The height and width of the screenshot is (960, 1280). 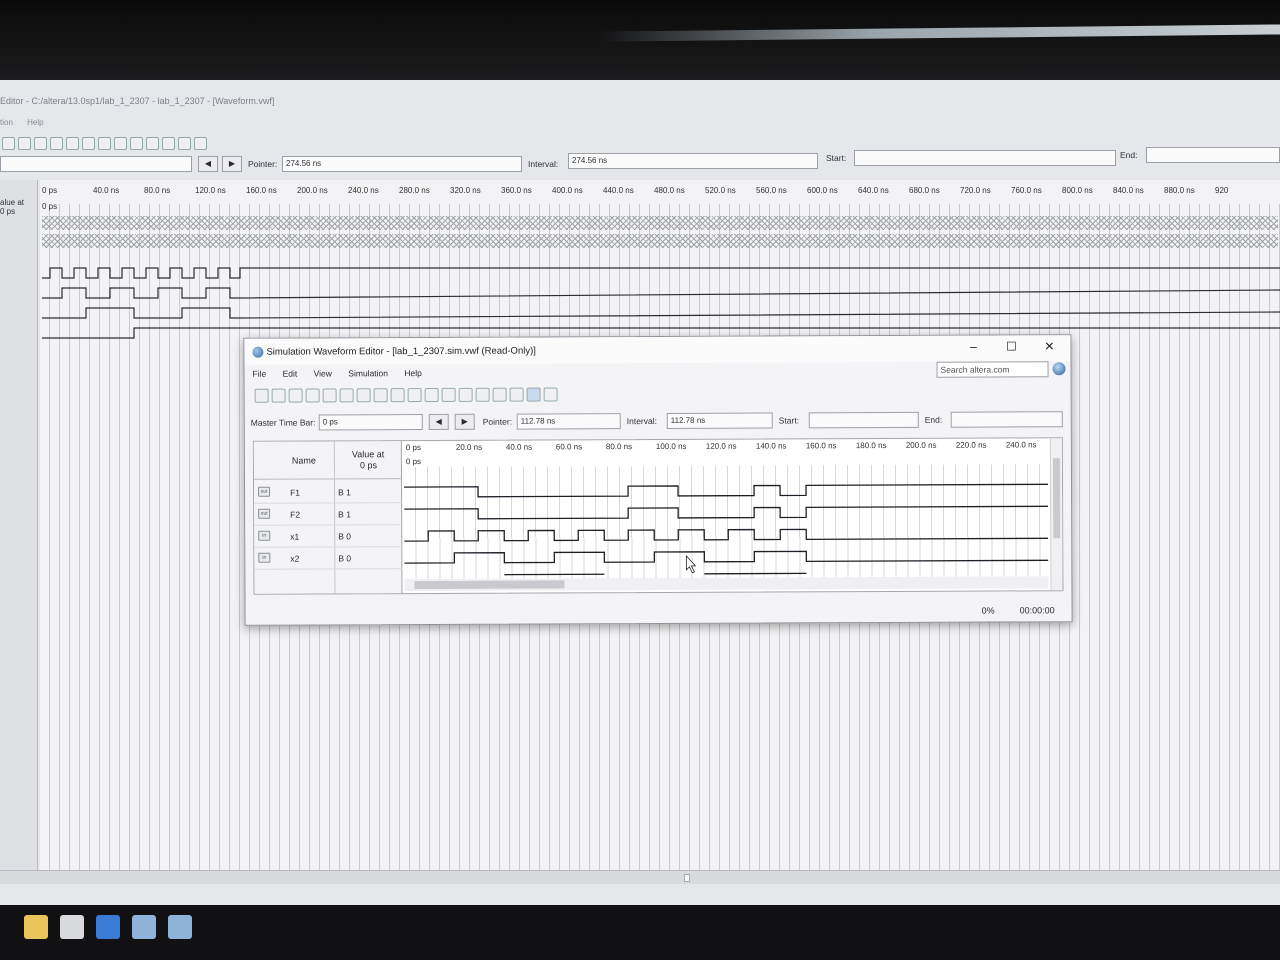 What do you see at coordinates (873, 190) in the screenshot?
I see `time-tick-label: 640.0 ns` at bounding box center [873, 190].